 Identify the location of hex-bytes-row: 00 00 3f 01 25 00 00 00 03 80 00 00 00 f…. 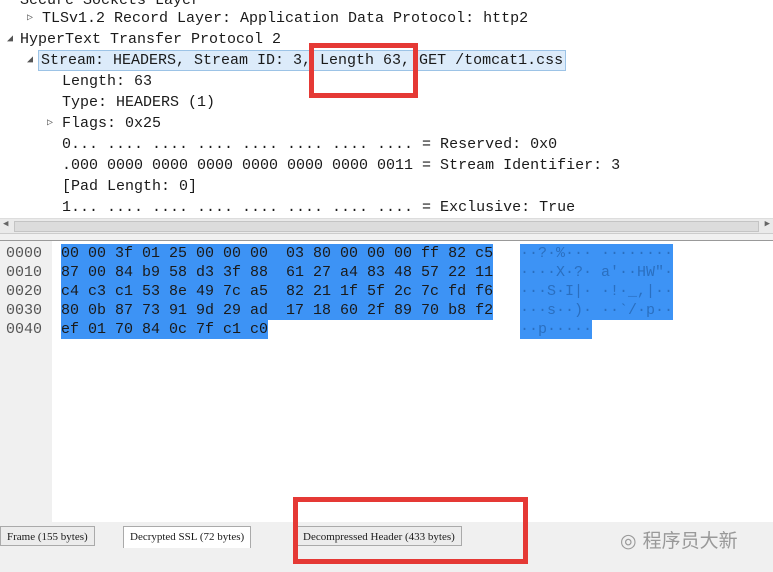
(277, 253).